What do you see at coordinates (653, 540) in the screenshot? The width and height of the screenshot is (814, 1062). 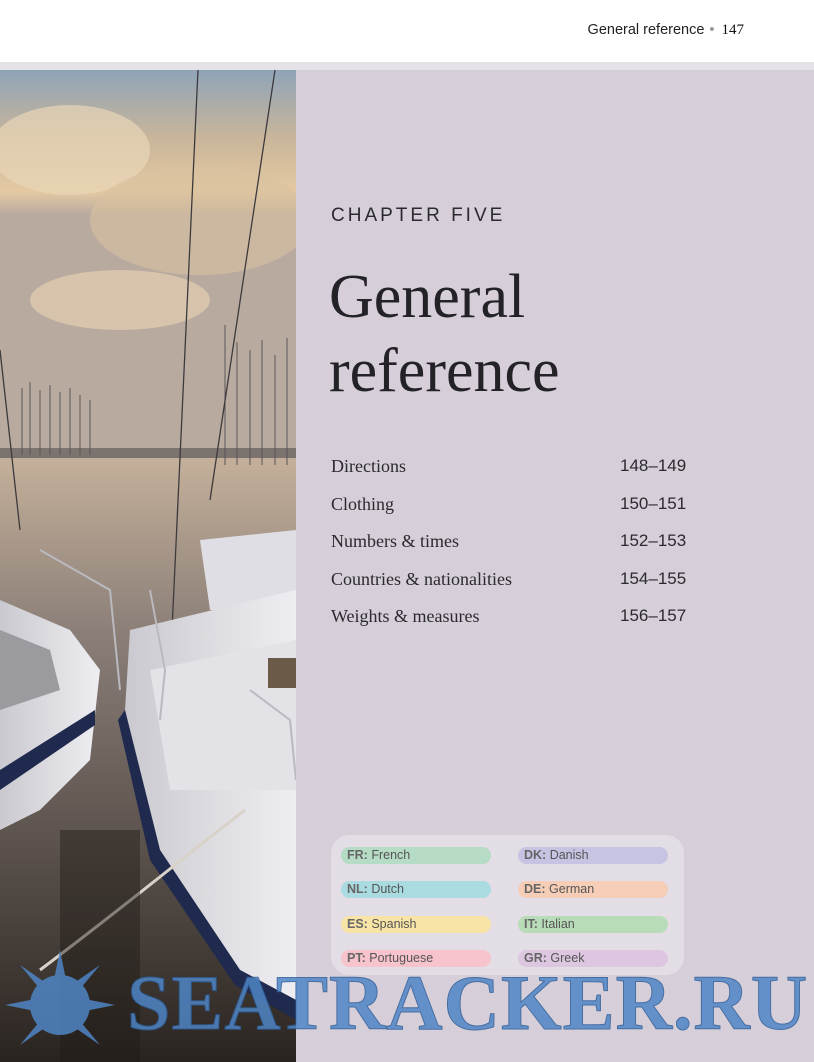 I see `contents-item-pages: 152–153` at bounding box center [653, 540].